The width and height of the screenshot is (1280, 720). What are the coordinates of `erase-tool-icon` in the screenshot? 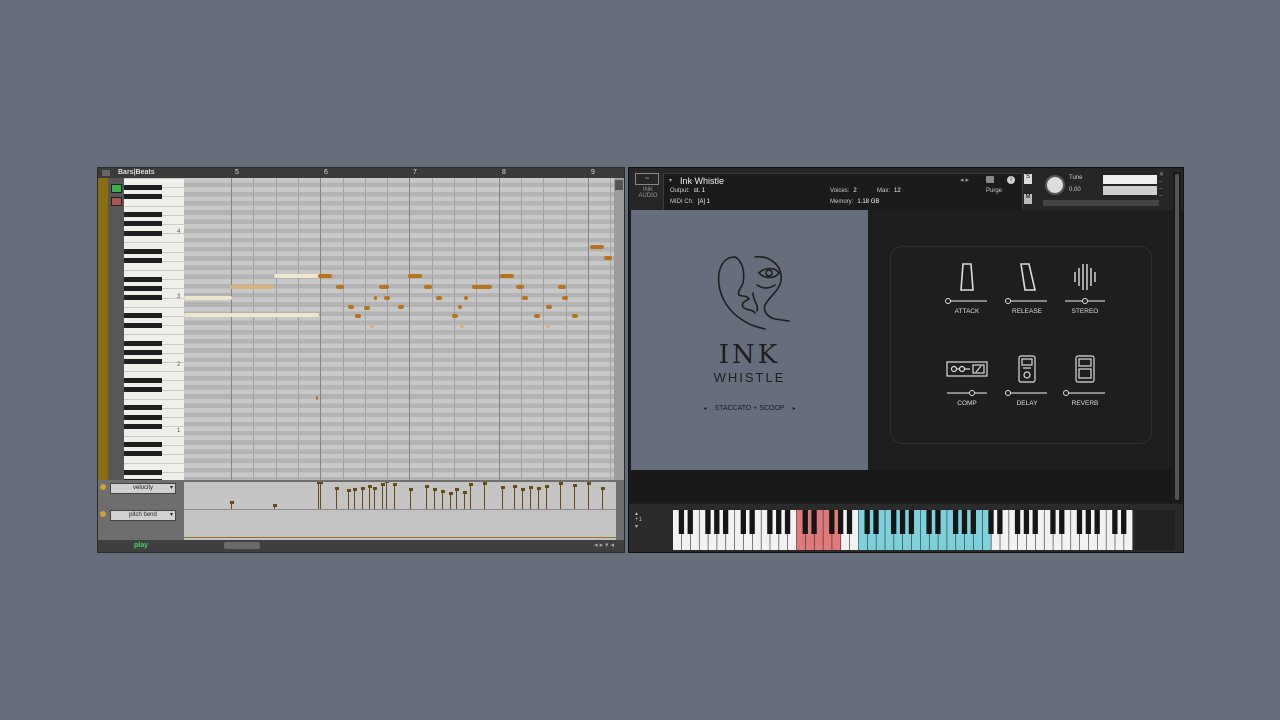 It's located at (116, 201).